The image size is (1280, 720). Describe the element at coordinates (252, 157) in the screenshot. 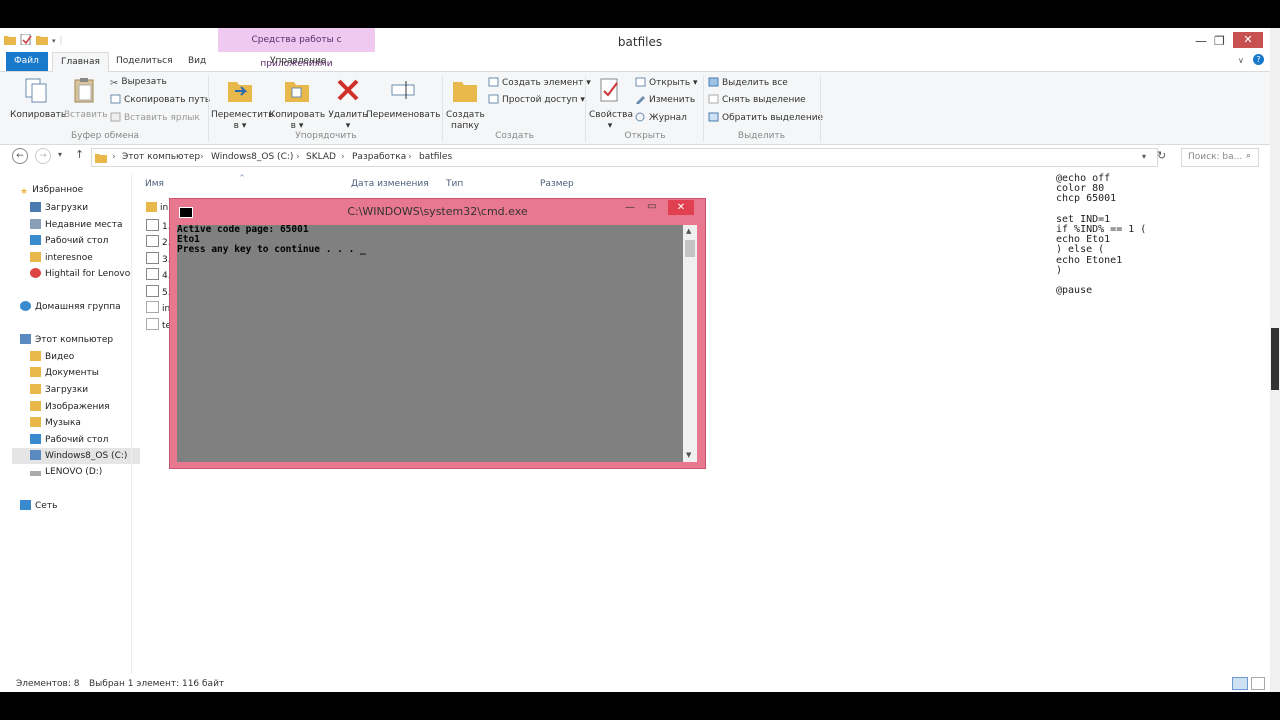

I see `crumb-drive-c: Windows8_OS (C:)` at that location.